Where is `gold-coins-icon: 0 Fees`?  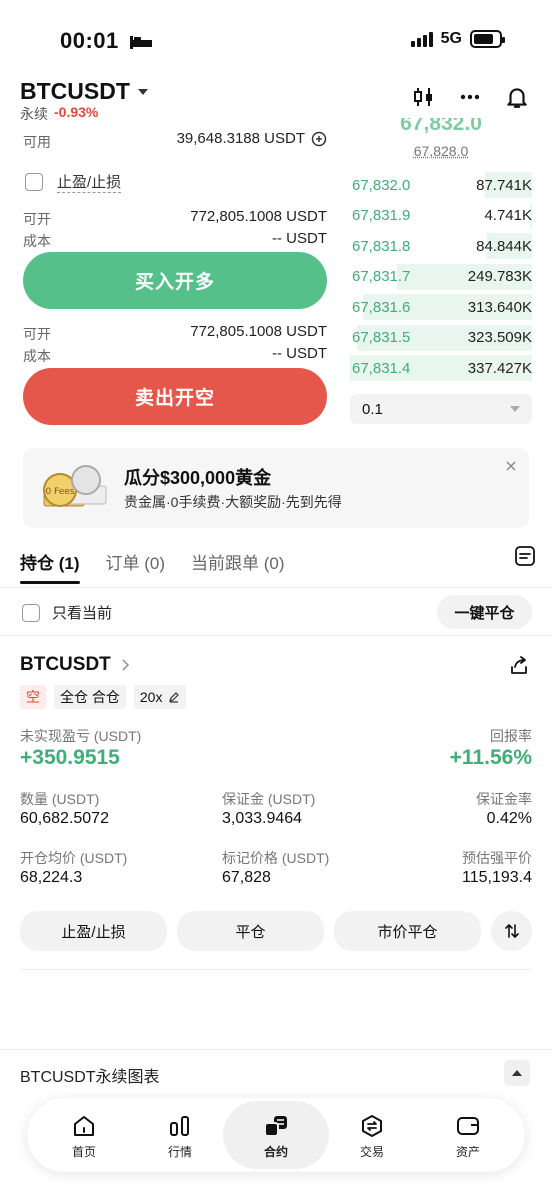
gold-coins-icon: 0 Fees is located at coordinates (75, 486).